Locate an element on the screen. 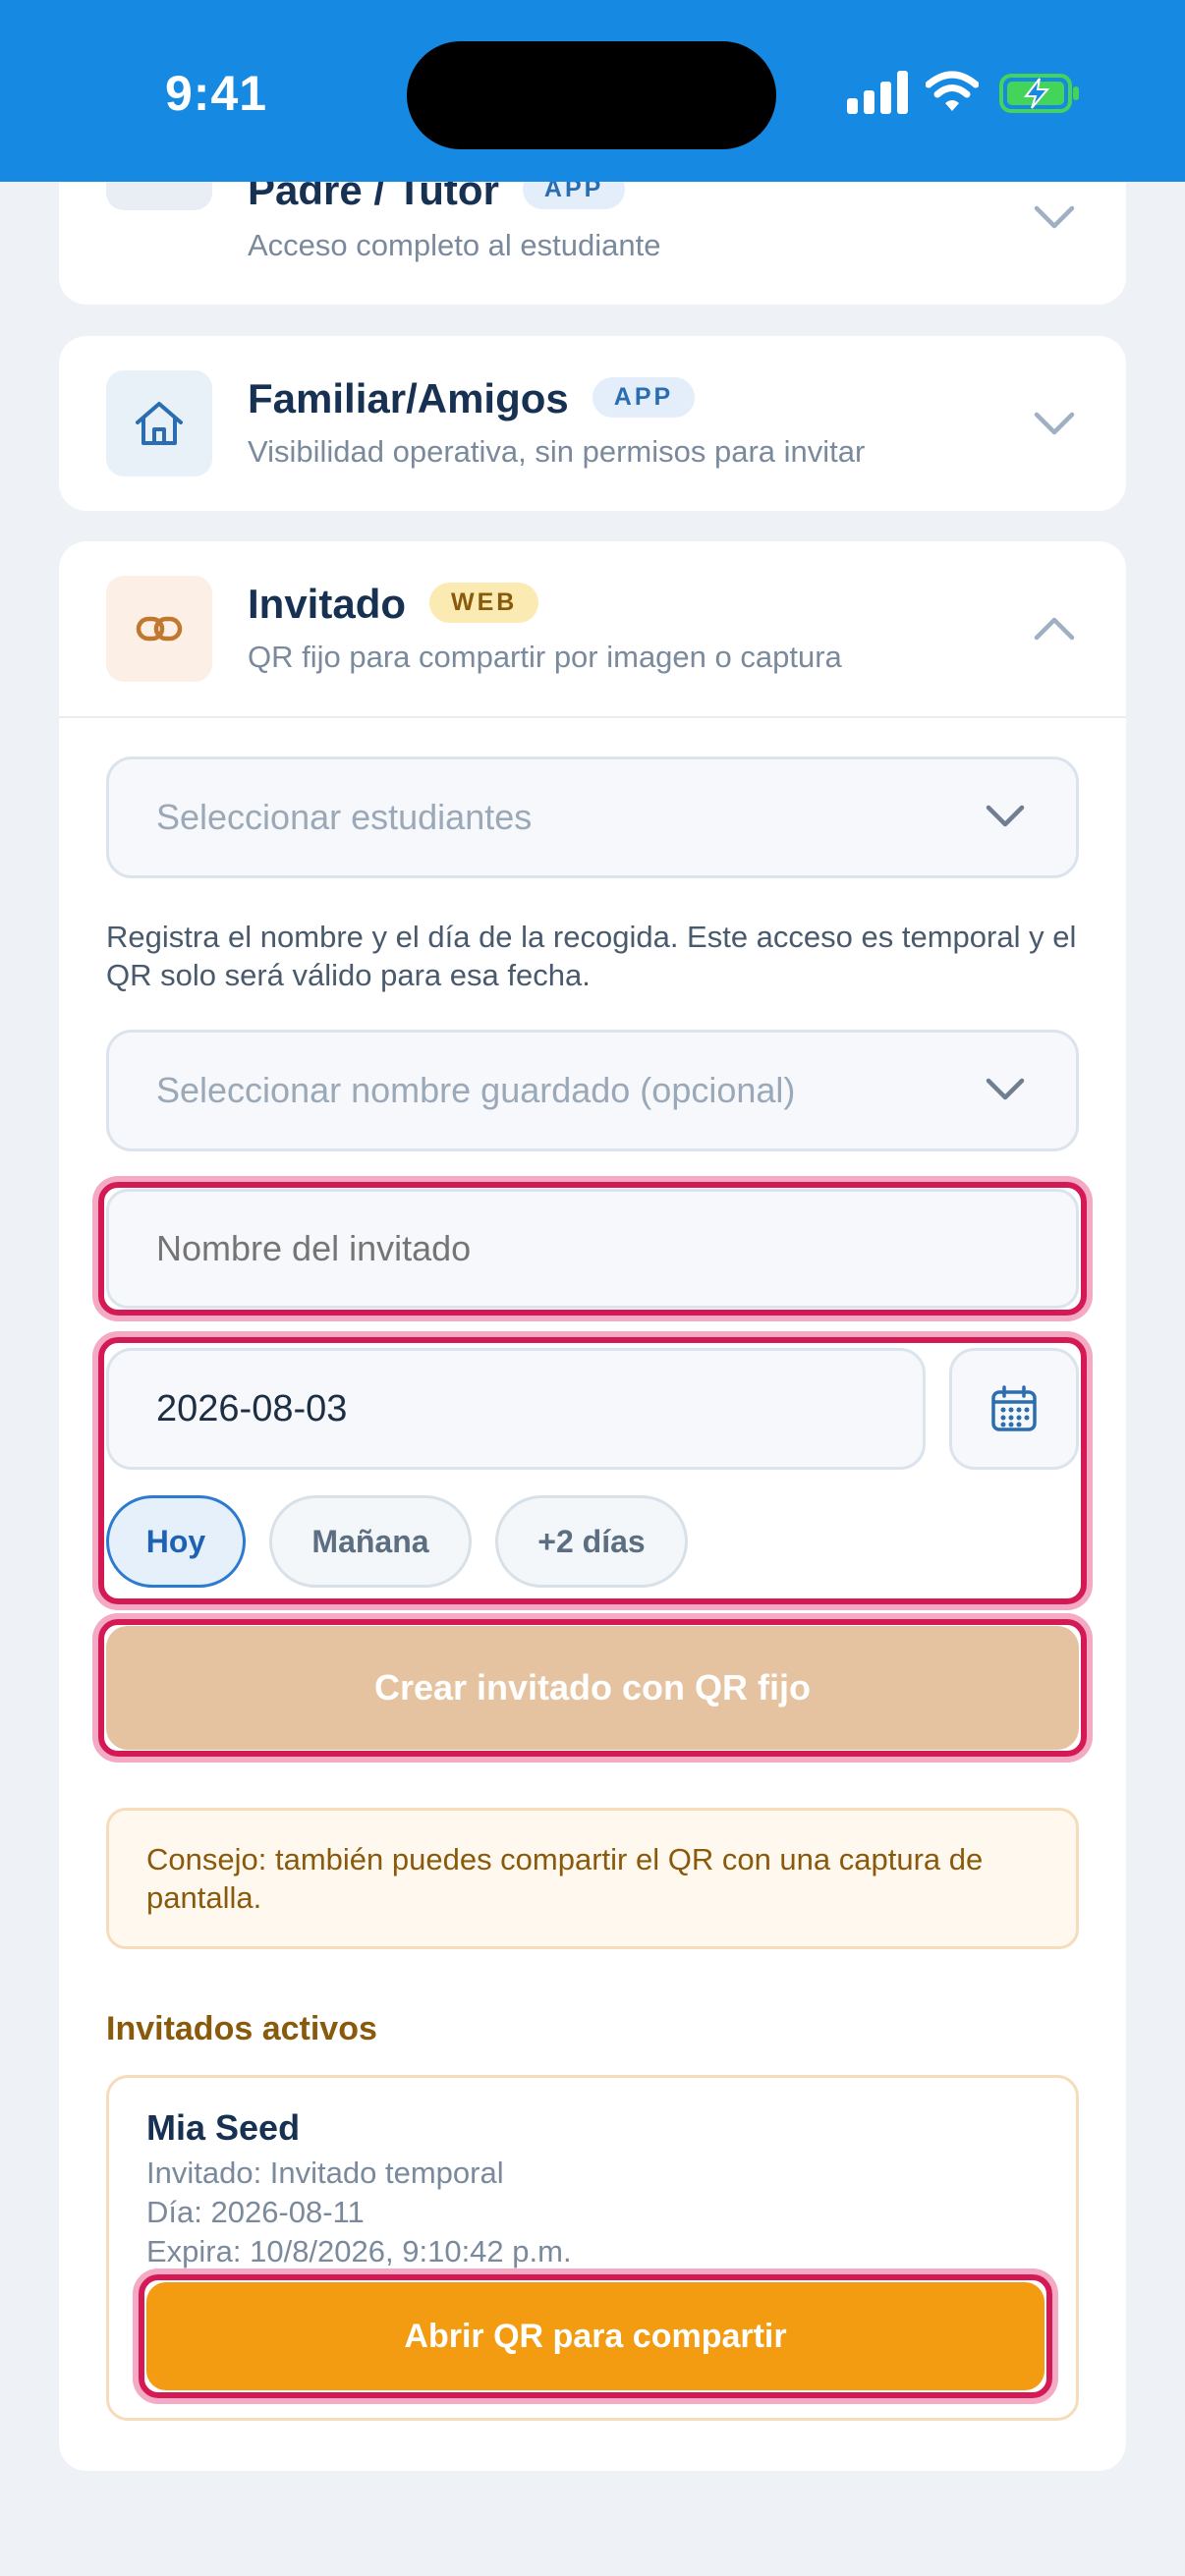  chip-hoy: Hoy is located at coordinates (176, 1541).